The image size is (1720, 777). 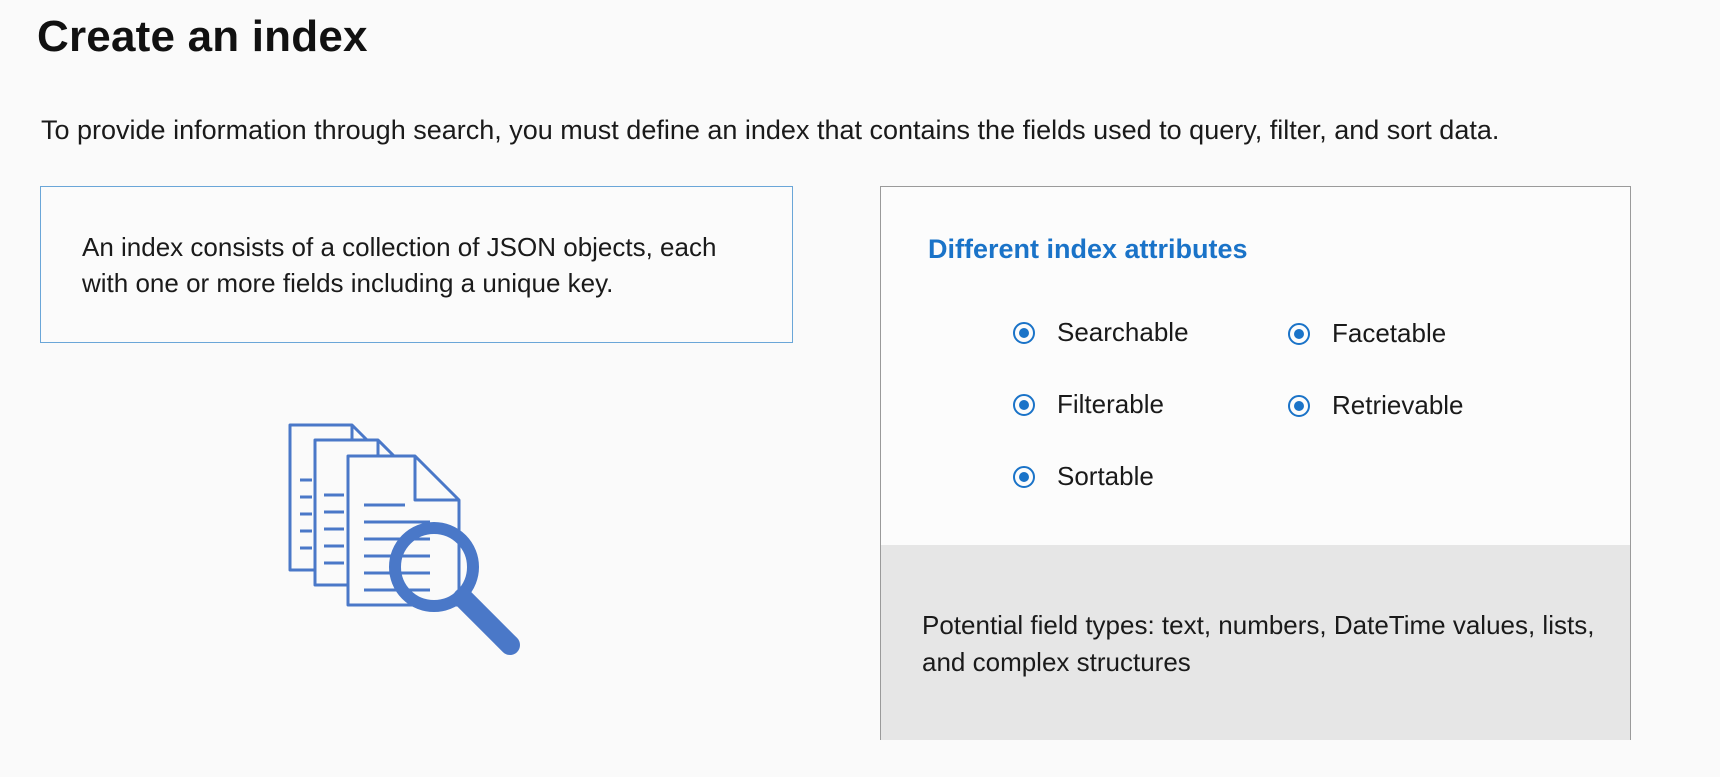 What do you see at coordinates (486, 621) in the screenshot?
I see `magnifier-handle` at bounding box center [486, 621].